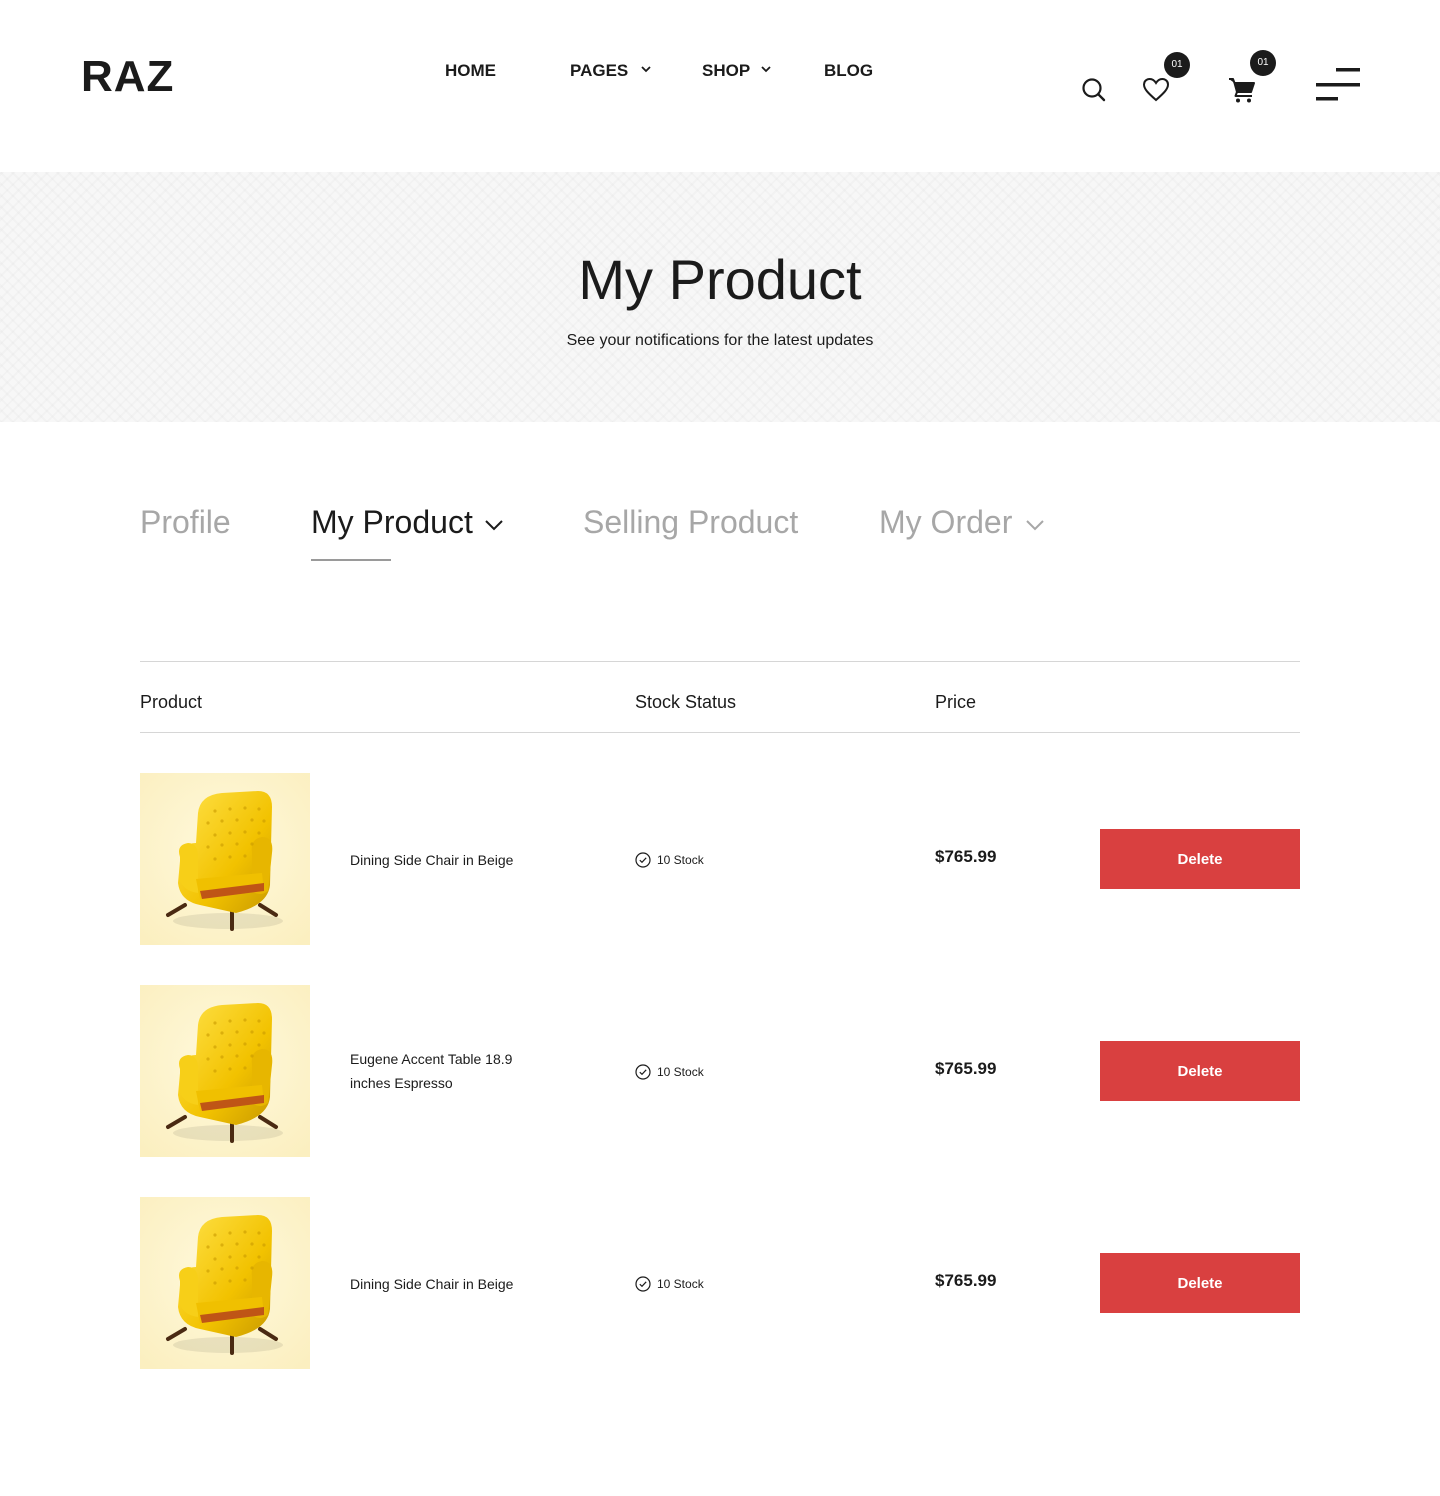  Describe the element at coordinates (686, 702) in the screenshot. I see `header-stock-status: Stock Status` at that location.